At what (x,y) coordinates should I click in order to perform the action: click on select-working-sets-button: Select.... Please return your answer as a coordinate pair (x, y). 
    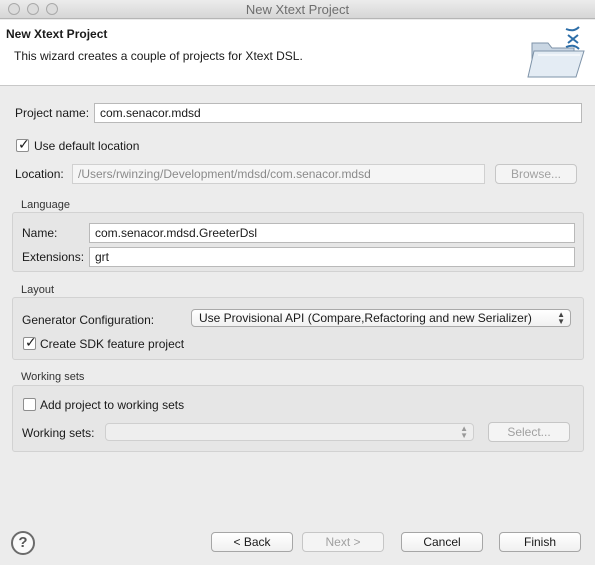
    Looking at the image, I should click on (529, 432).